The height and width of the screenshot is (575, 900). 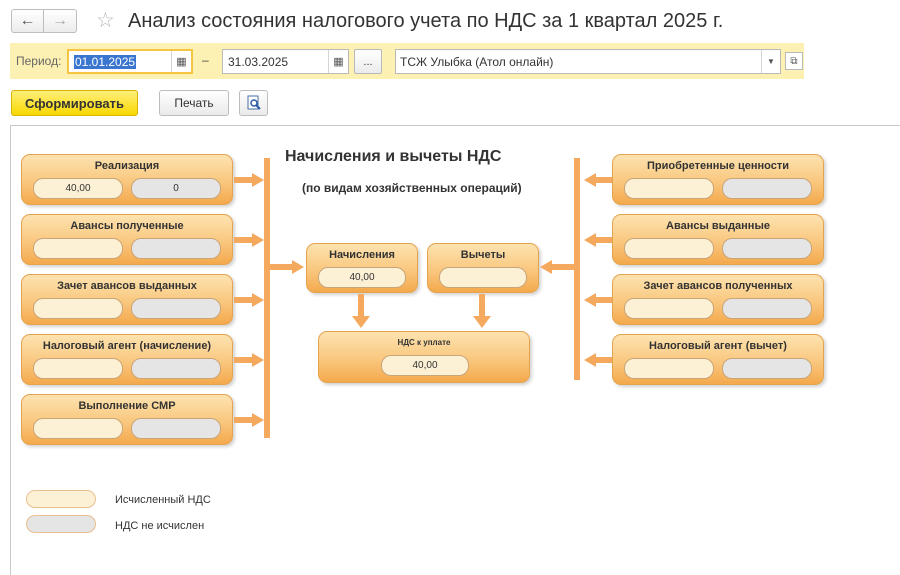 I want to click on arrow-right-icon: →, so click(x=60, y=20).